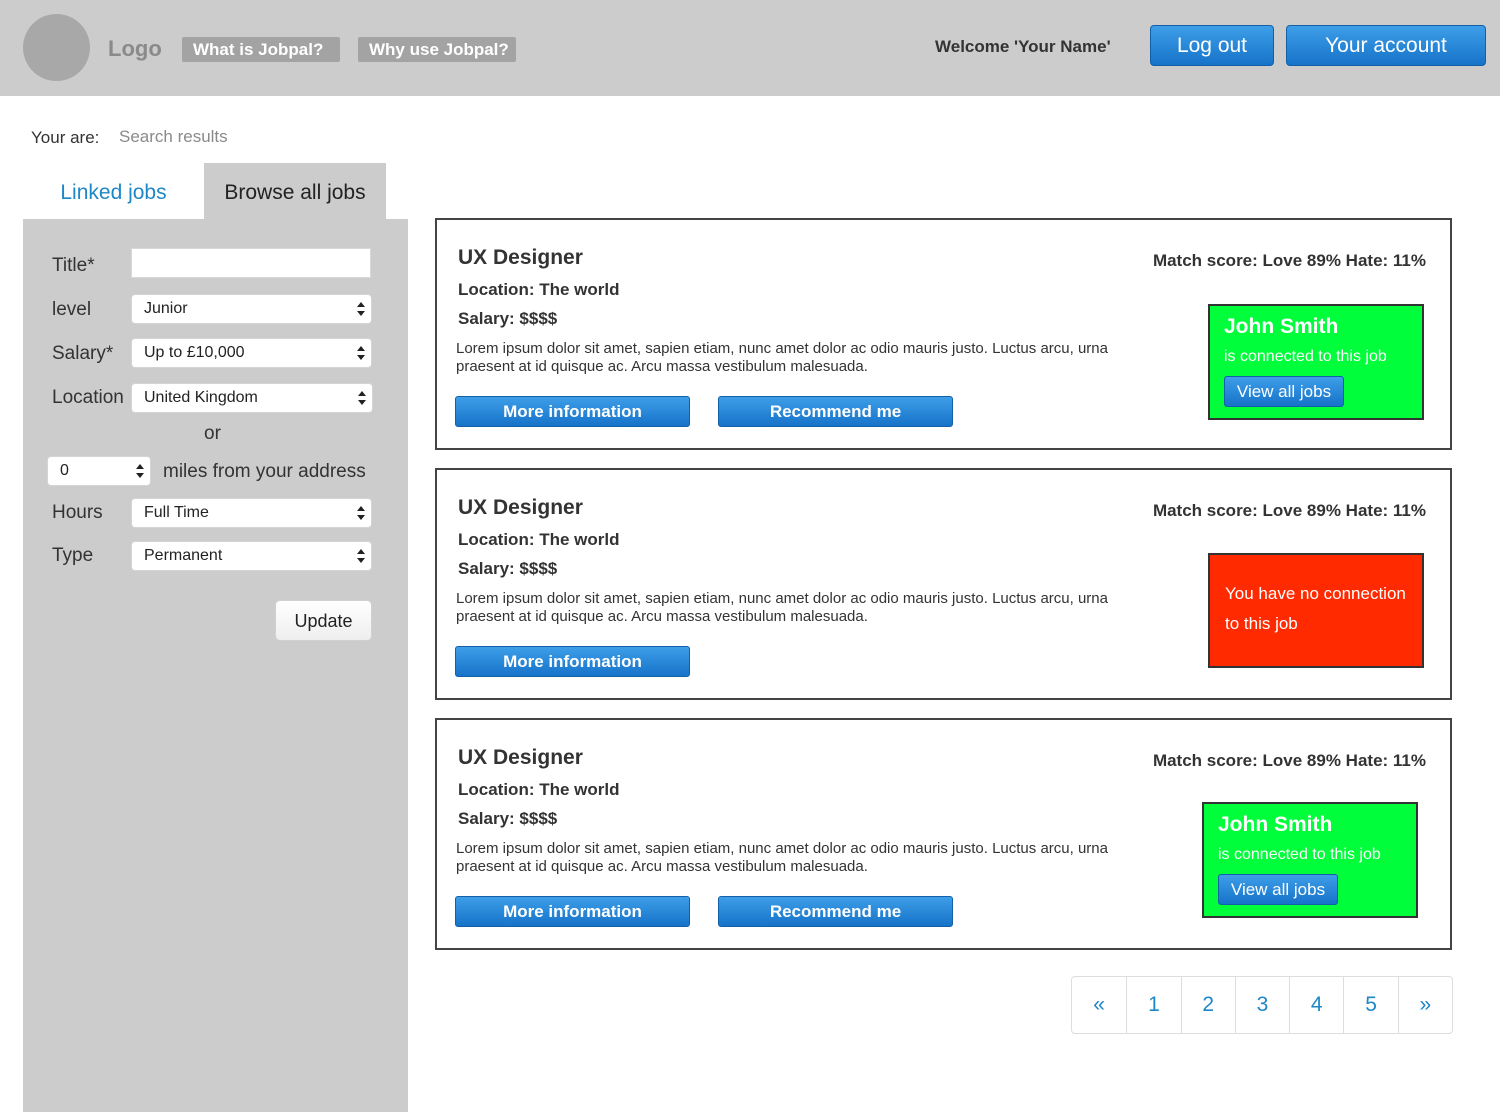 This screenshot has width=1500, height=1120. What do you see at coordinates (251, 513) in the screenshot?
I see `hours-select: Full Time` at bounding box center [251, 513].